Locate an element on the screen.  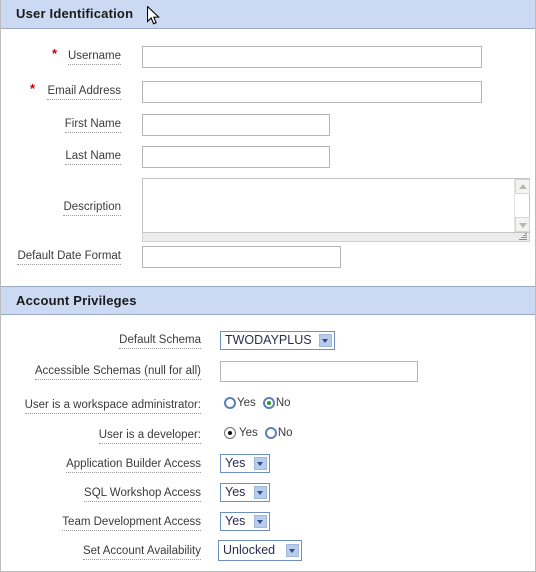
form-row-developer: User is a developer: Yes No is located at coordinates (268, 437).